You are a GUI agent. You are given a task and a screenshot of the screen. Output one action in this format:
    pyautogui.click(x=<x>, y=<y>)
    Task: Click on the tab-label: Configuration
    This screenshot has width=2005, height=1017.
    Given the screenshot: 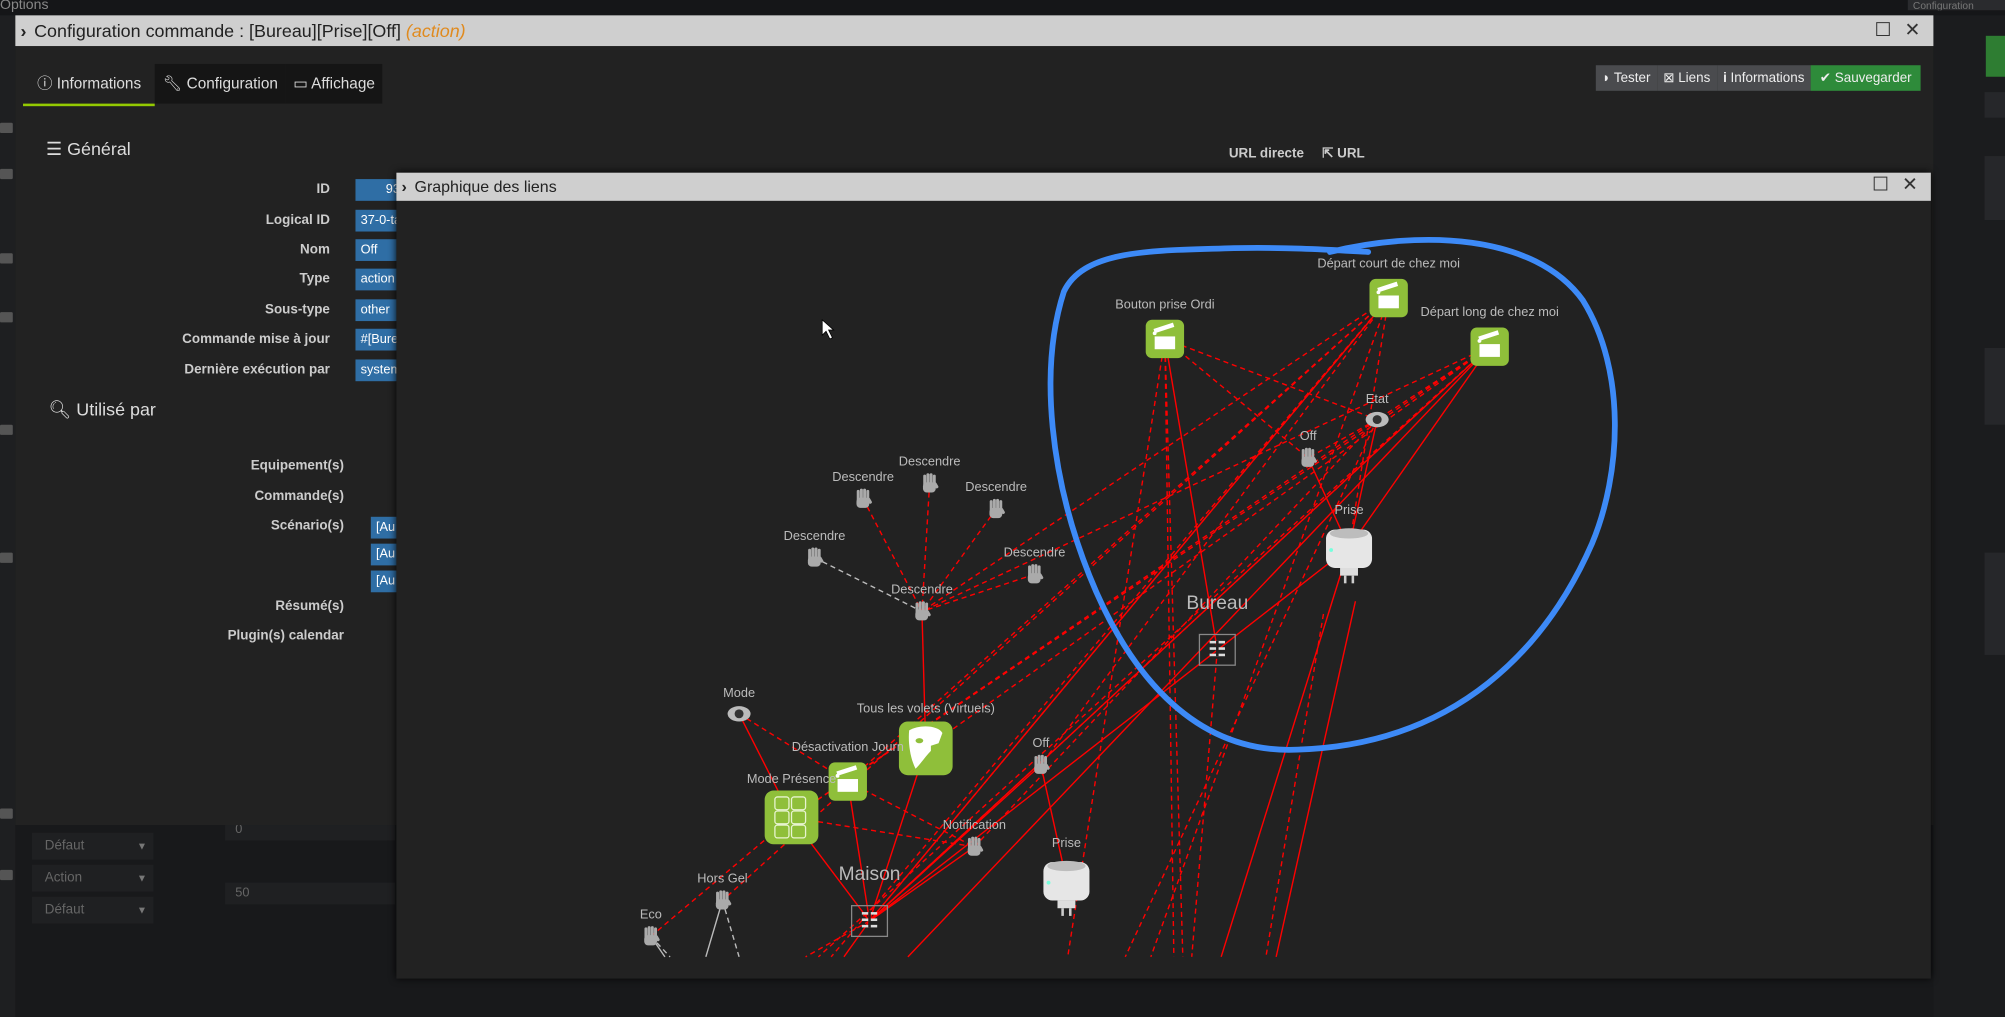 What is the action you would take?
    pyautogui.click(x=232, y=83)
    